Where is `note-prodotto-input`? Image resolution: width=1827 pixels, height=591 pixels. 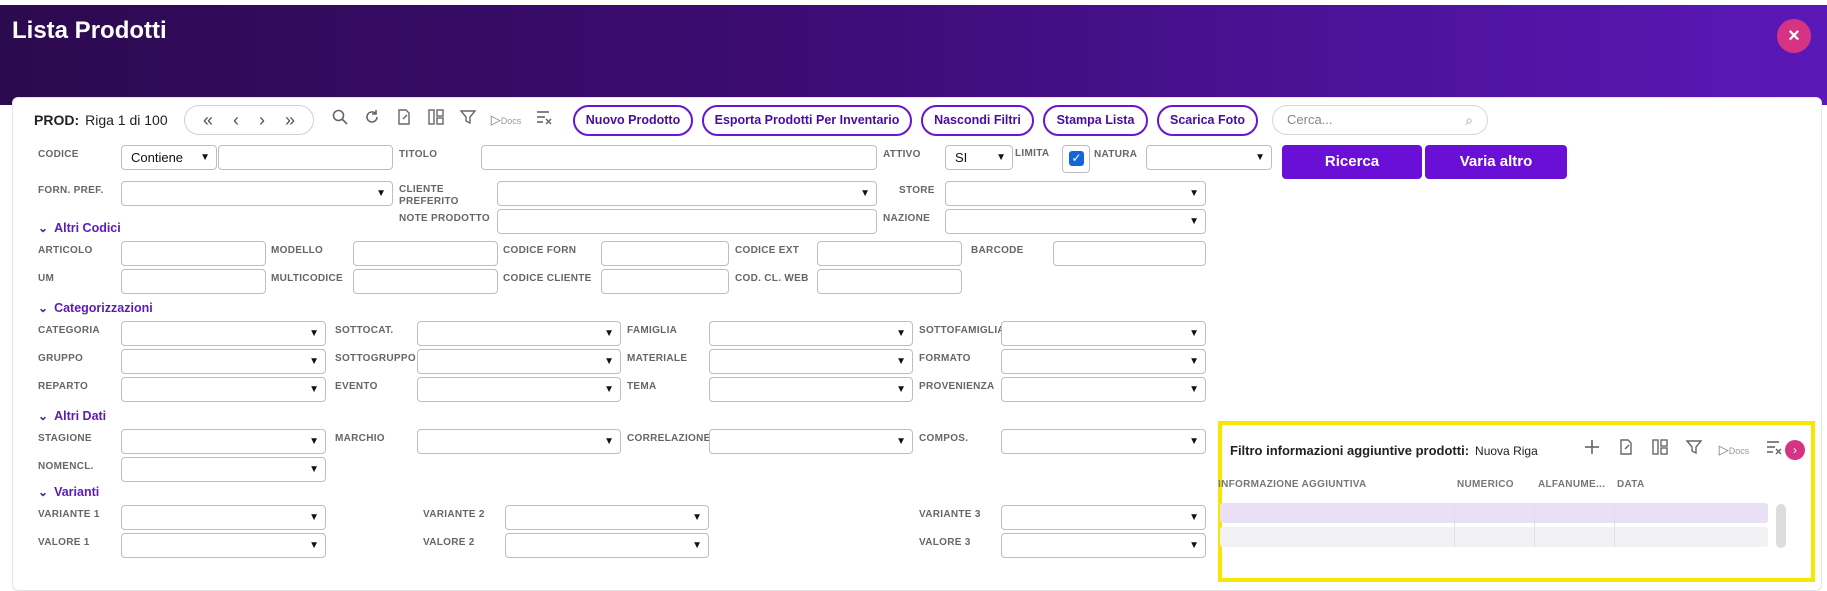 note-prodotto-input is located at coordinates (687, 221).